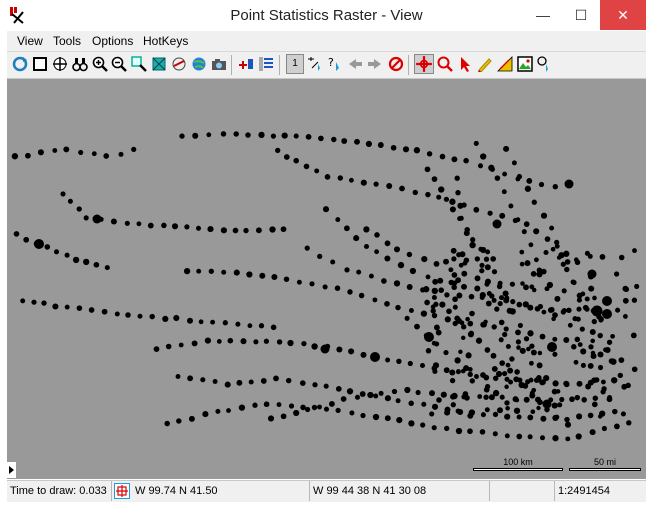 The image size is (653, 508). I want to click on next-icon, so click(375, 64).